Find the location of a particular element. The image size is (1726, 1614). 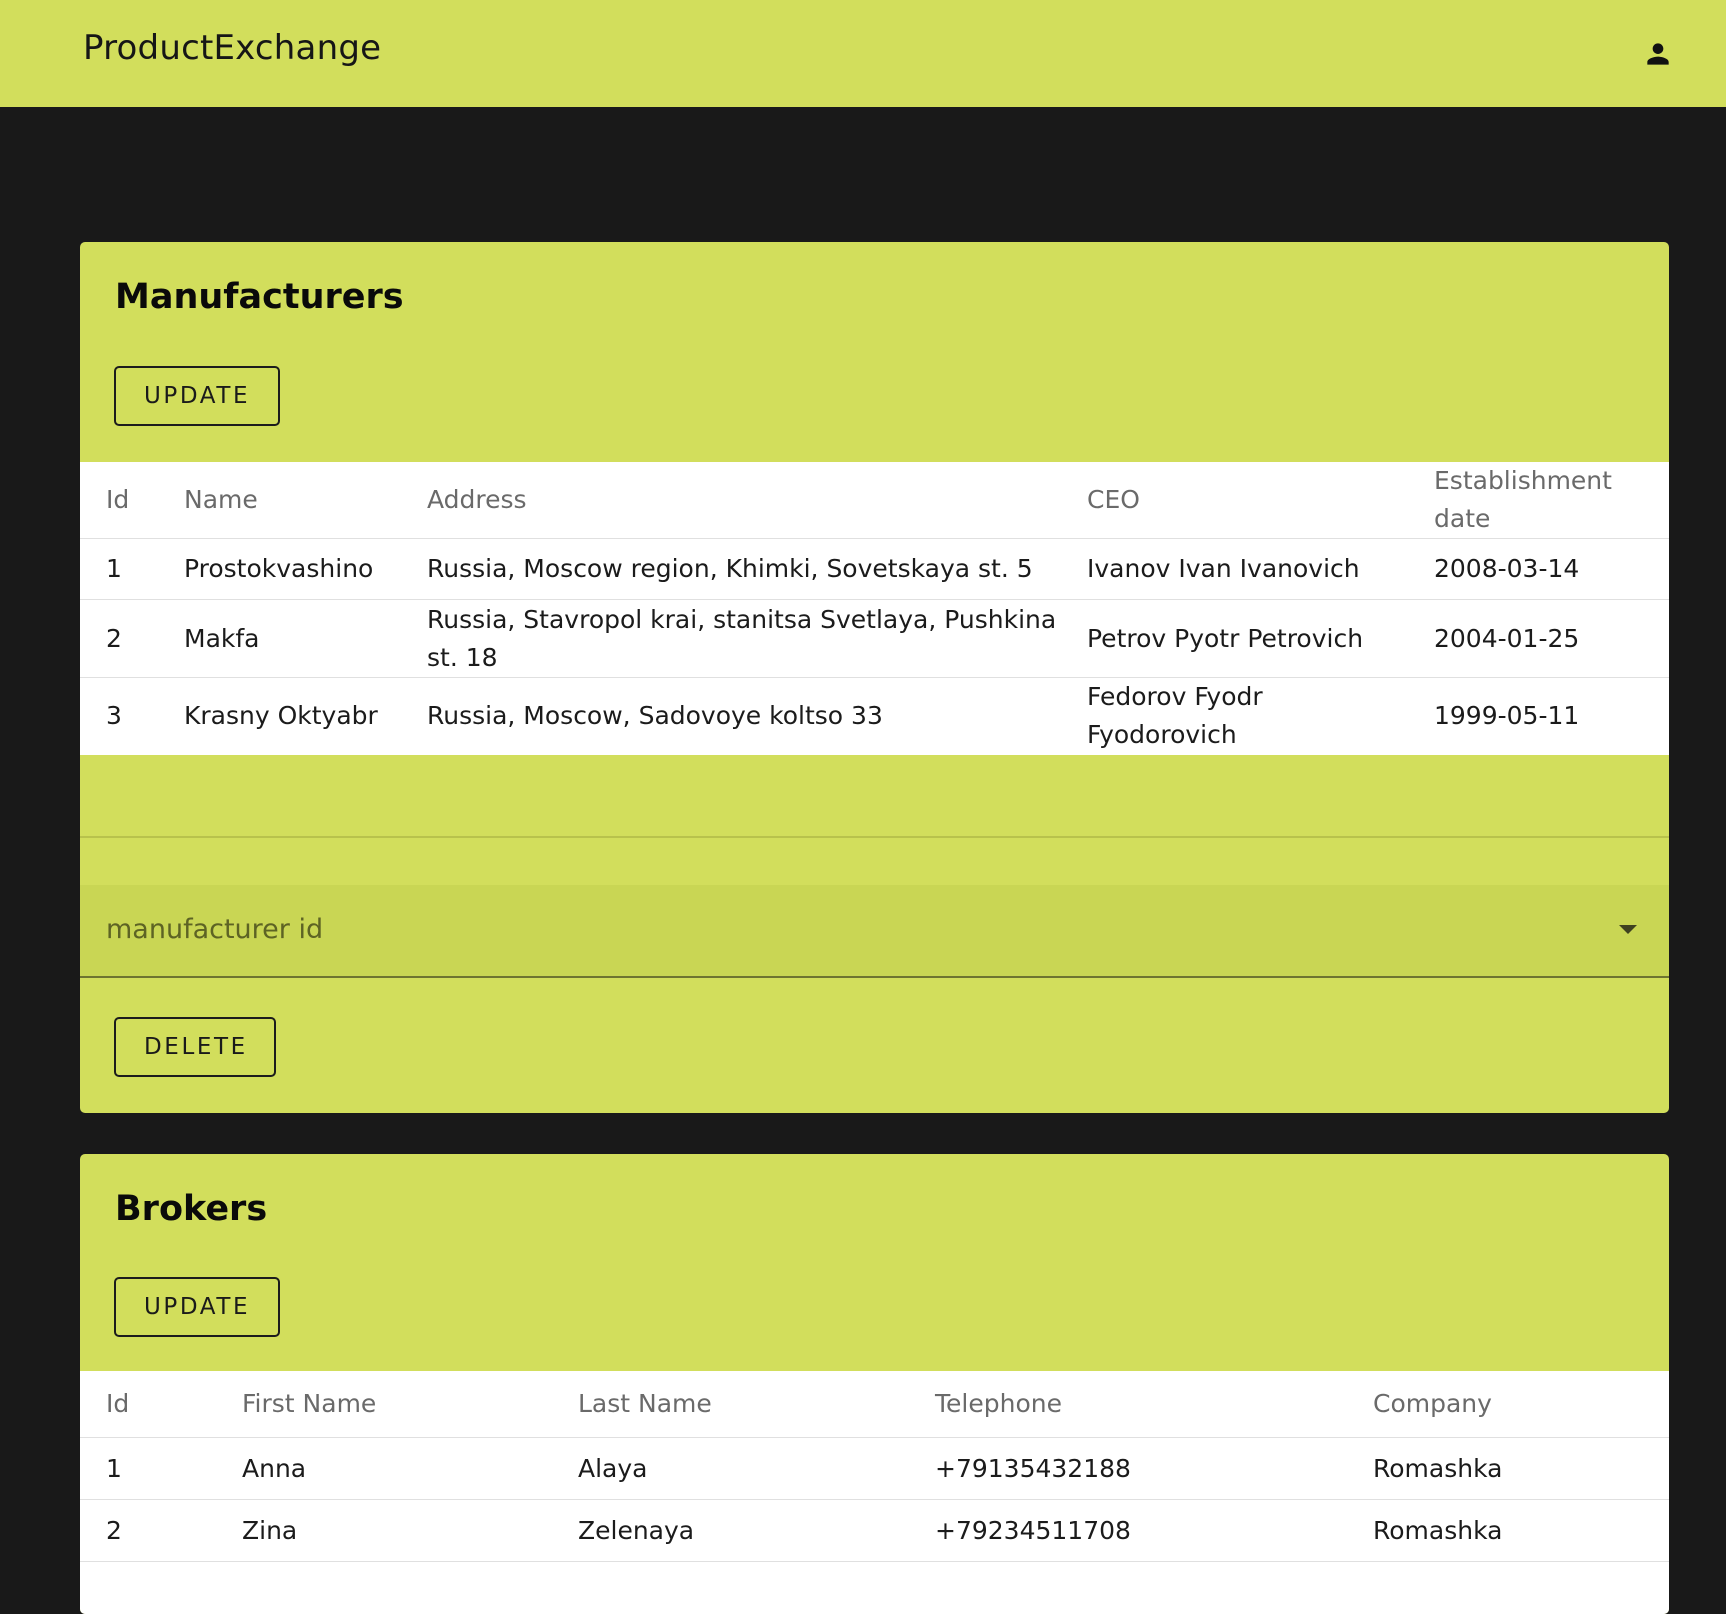

brokers-update-button: UPDATE is located at coordinates (197, 1307).